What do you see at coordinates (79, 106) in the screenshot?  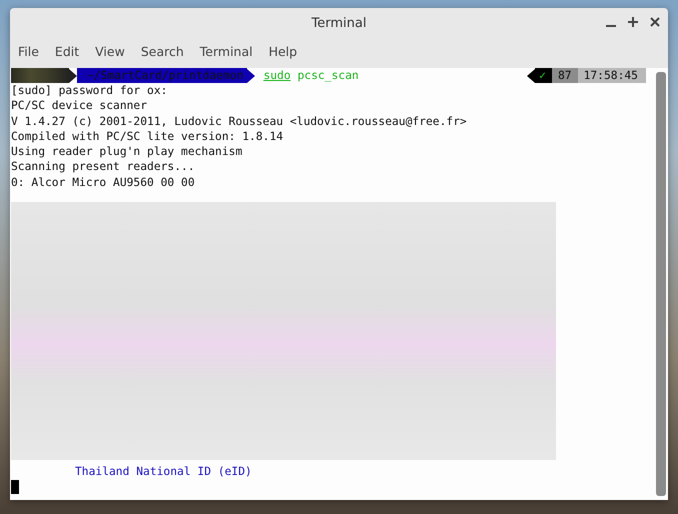 I see `output-line: PC/SC device scanner` at bounding box center [79, 106].